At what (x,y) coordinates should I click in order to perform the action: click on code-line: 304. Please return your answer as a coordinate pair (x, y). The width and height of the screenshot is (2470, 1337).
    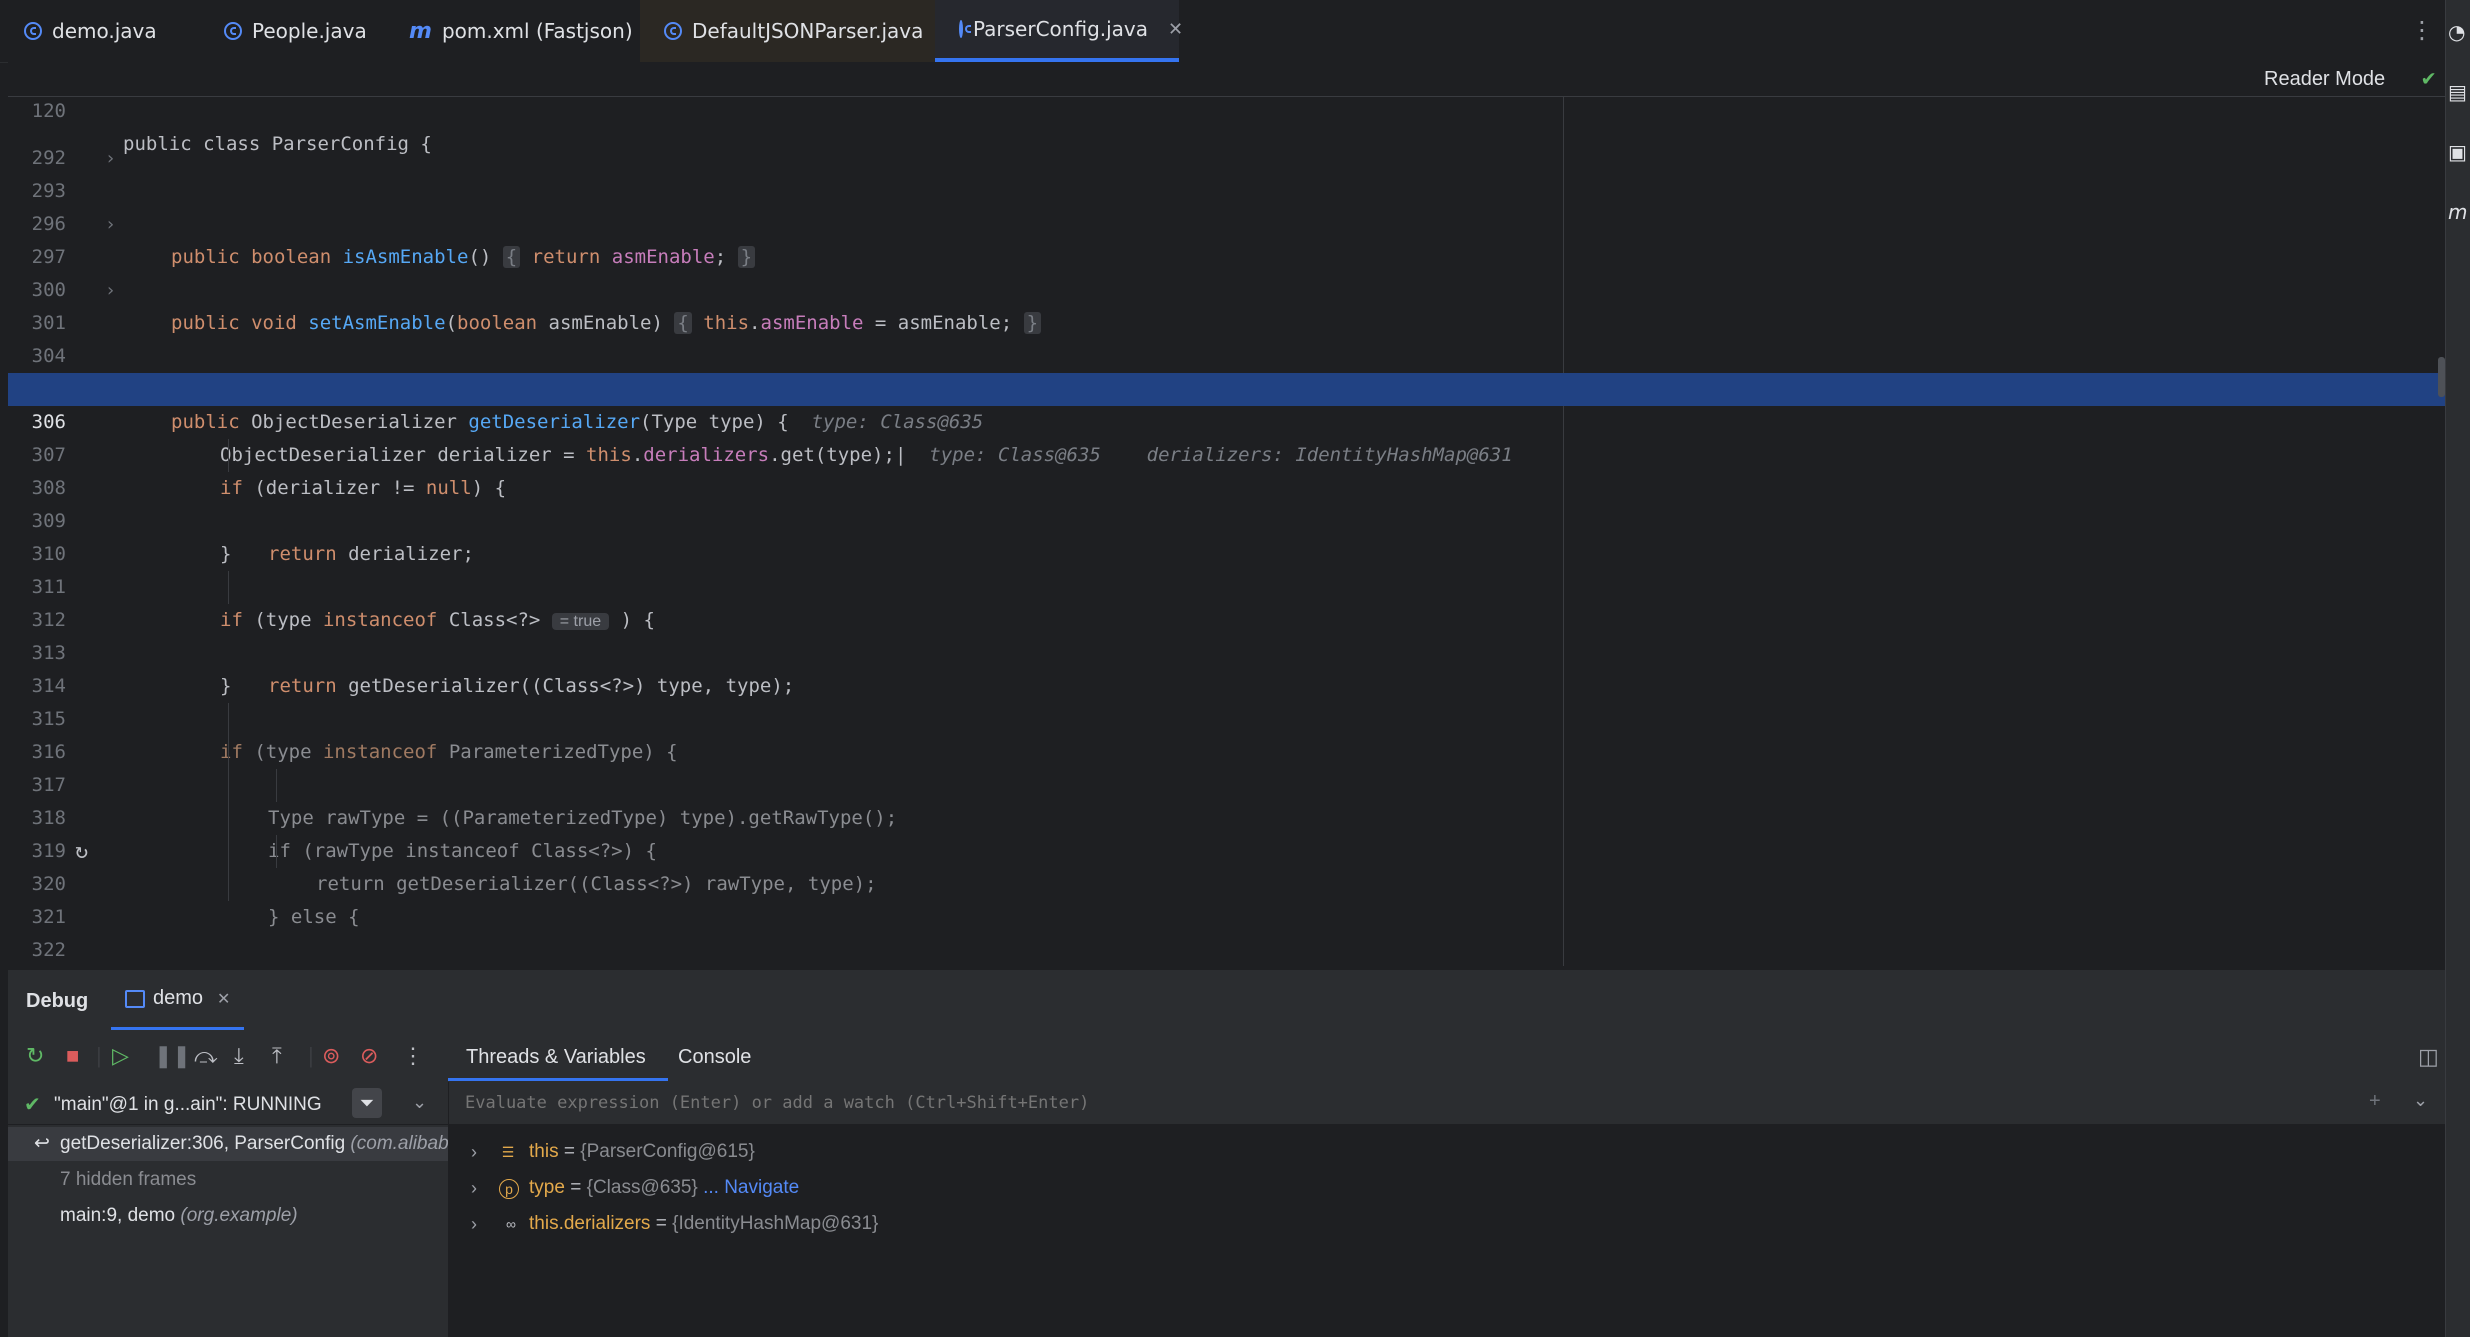
    Looking at the image, I should click on (1226, 337).